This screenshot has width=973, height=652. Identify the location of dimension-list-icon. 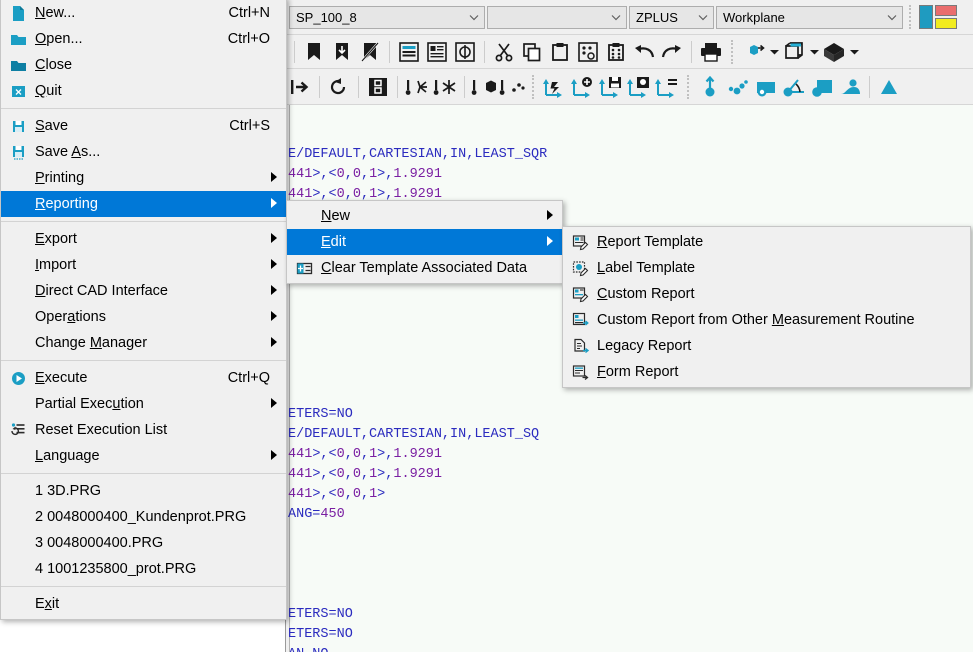
(667, 87).